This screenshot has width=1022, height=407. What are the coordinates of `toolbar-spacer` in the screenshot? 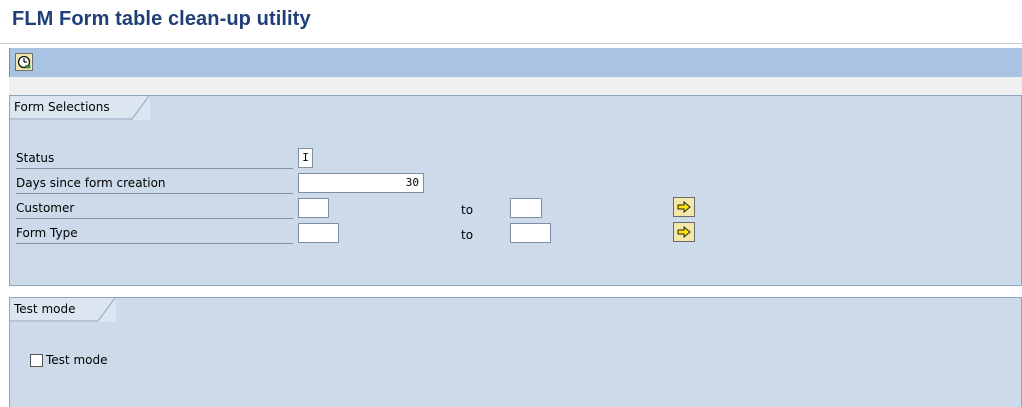 It's located at (515, 86).